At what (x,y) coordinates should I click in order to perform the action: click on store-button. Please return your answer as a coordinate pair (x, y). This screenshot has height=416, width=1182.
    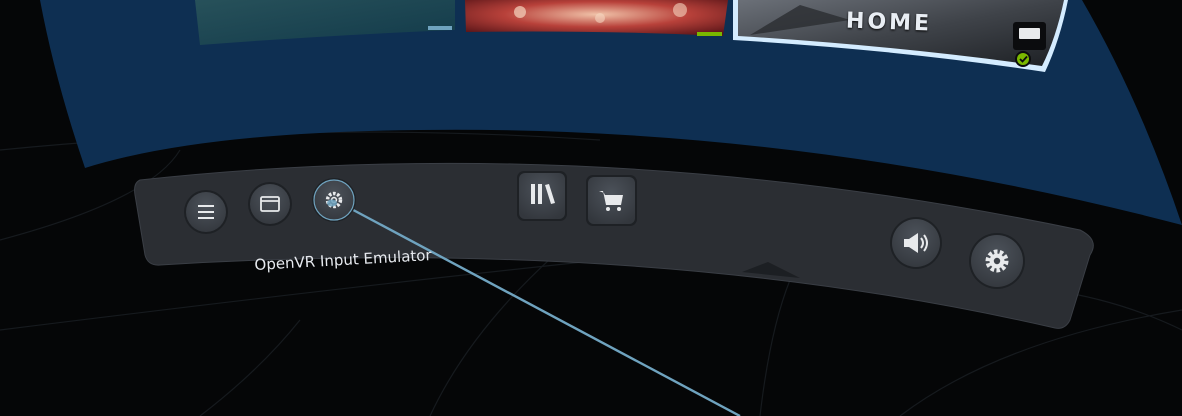
    Looking at the image, I should click on (611, 200).